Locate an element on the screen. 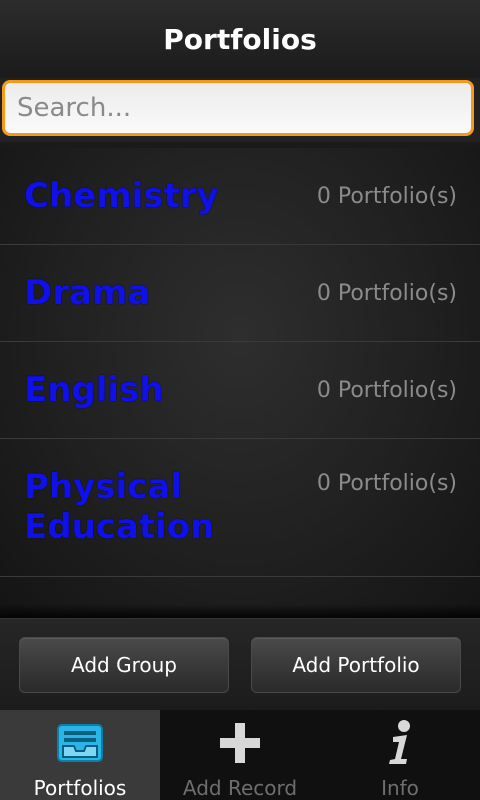 This screenshot has height=800, width=480. group-name: Drama is located at coordinates (87, 293).